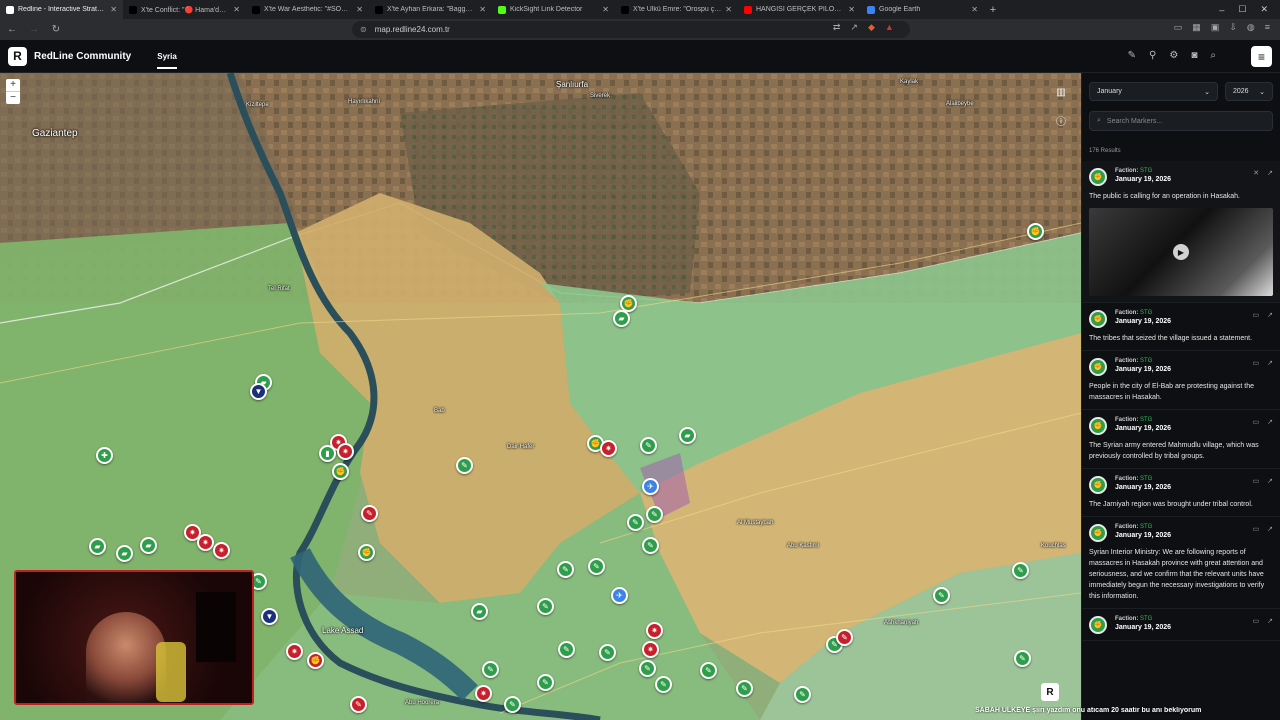 This screenshot has width=1280, height=720. I want to click on maximize-icon: ☐, so click(1242, 9).